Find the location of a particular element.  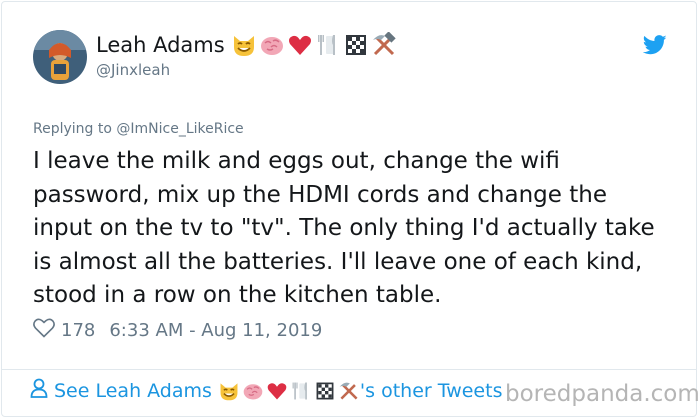

see-other-tweets-link: See Leah Adams 's other Tweets is located at coordinates (266, 390).